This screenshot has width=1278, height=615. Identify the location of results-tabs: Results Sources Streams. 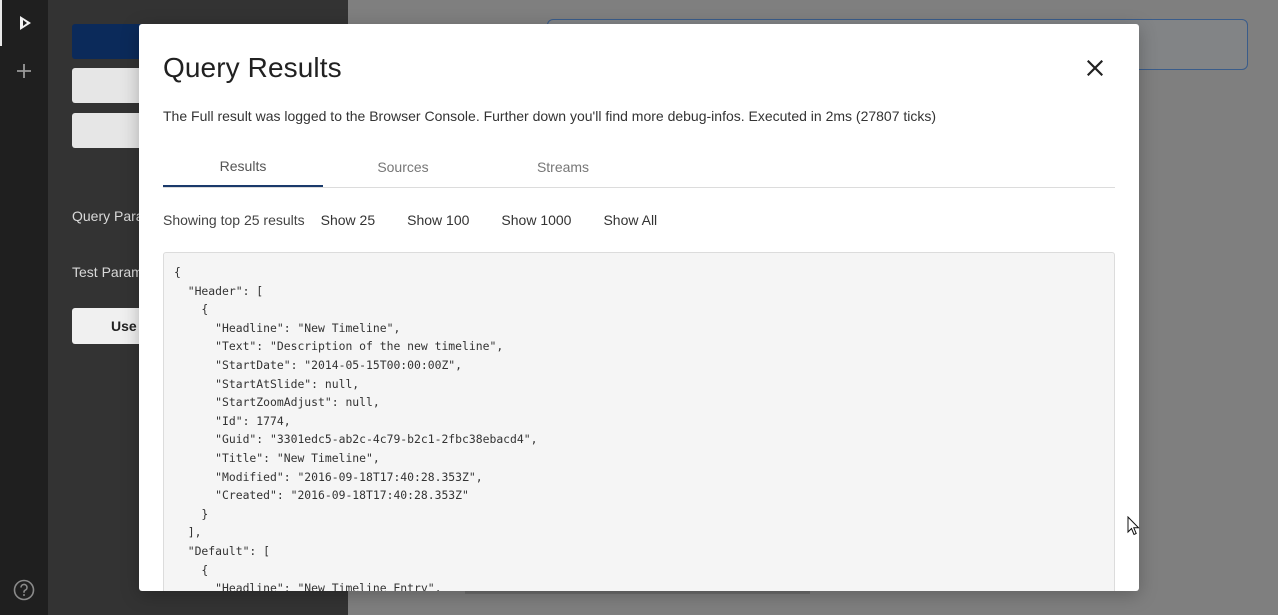
(639, 167).